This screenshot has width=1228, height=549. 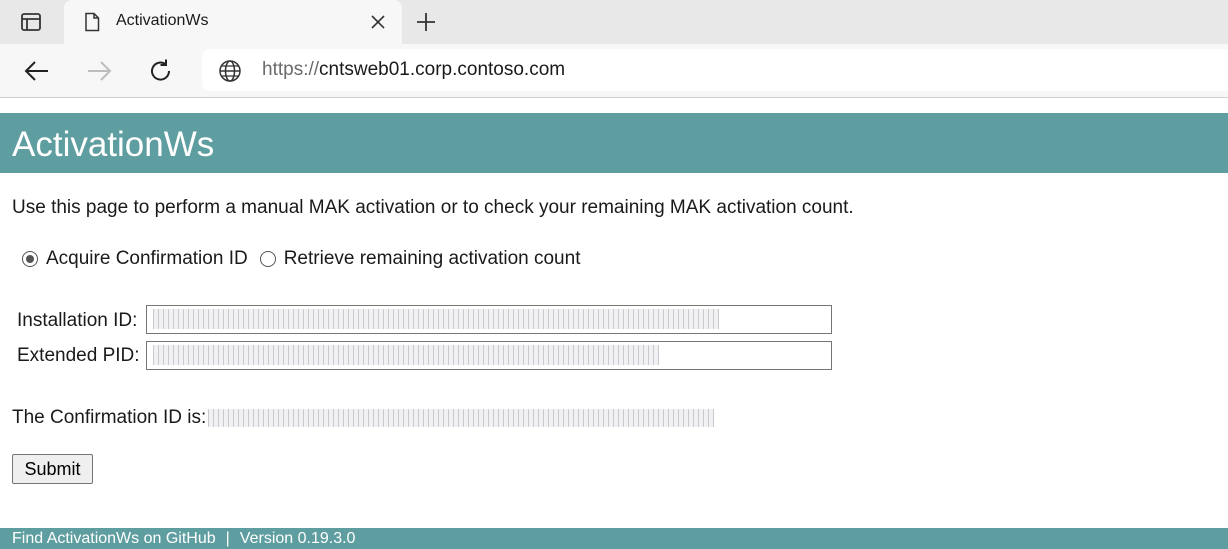 I want to click on back-arrow-icon, so click(x=36, y=71).